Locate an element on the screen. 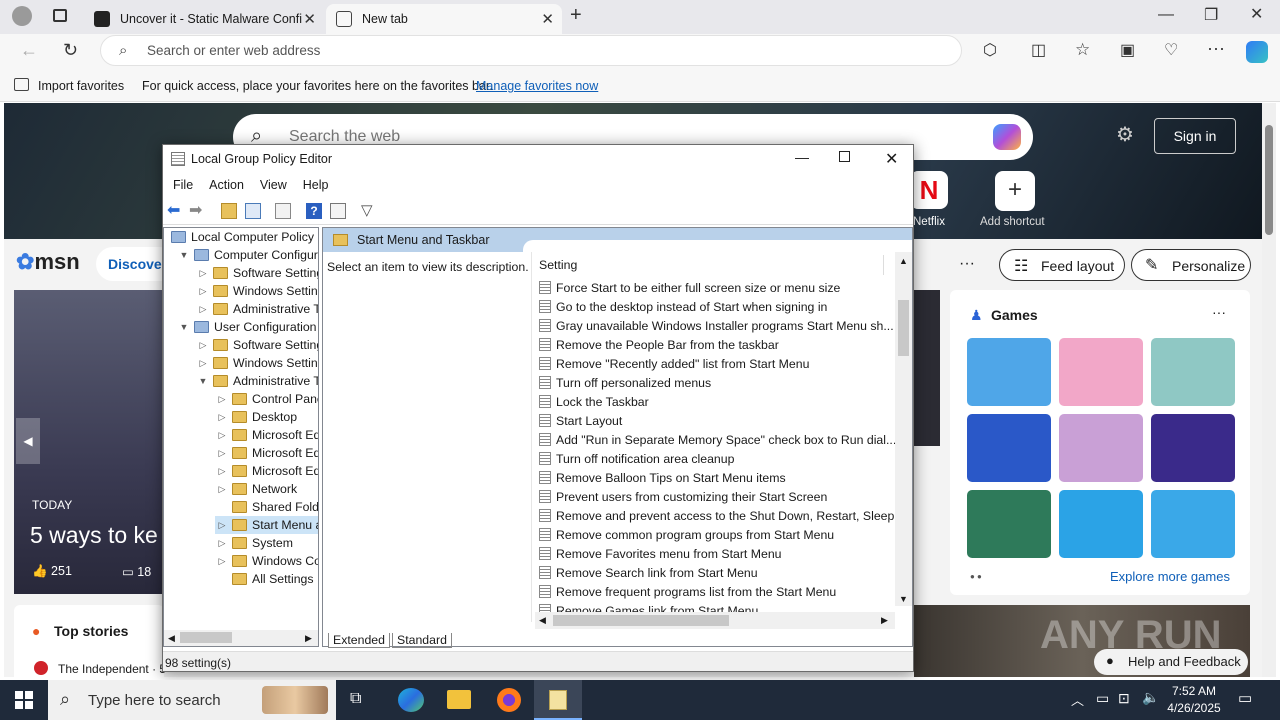 The width and height of the screenshot is (1280, 720). tab-standard: Standard is located at coordinates (422, 640).